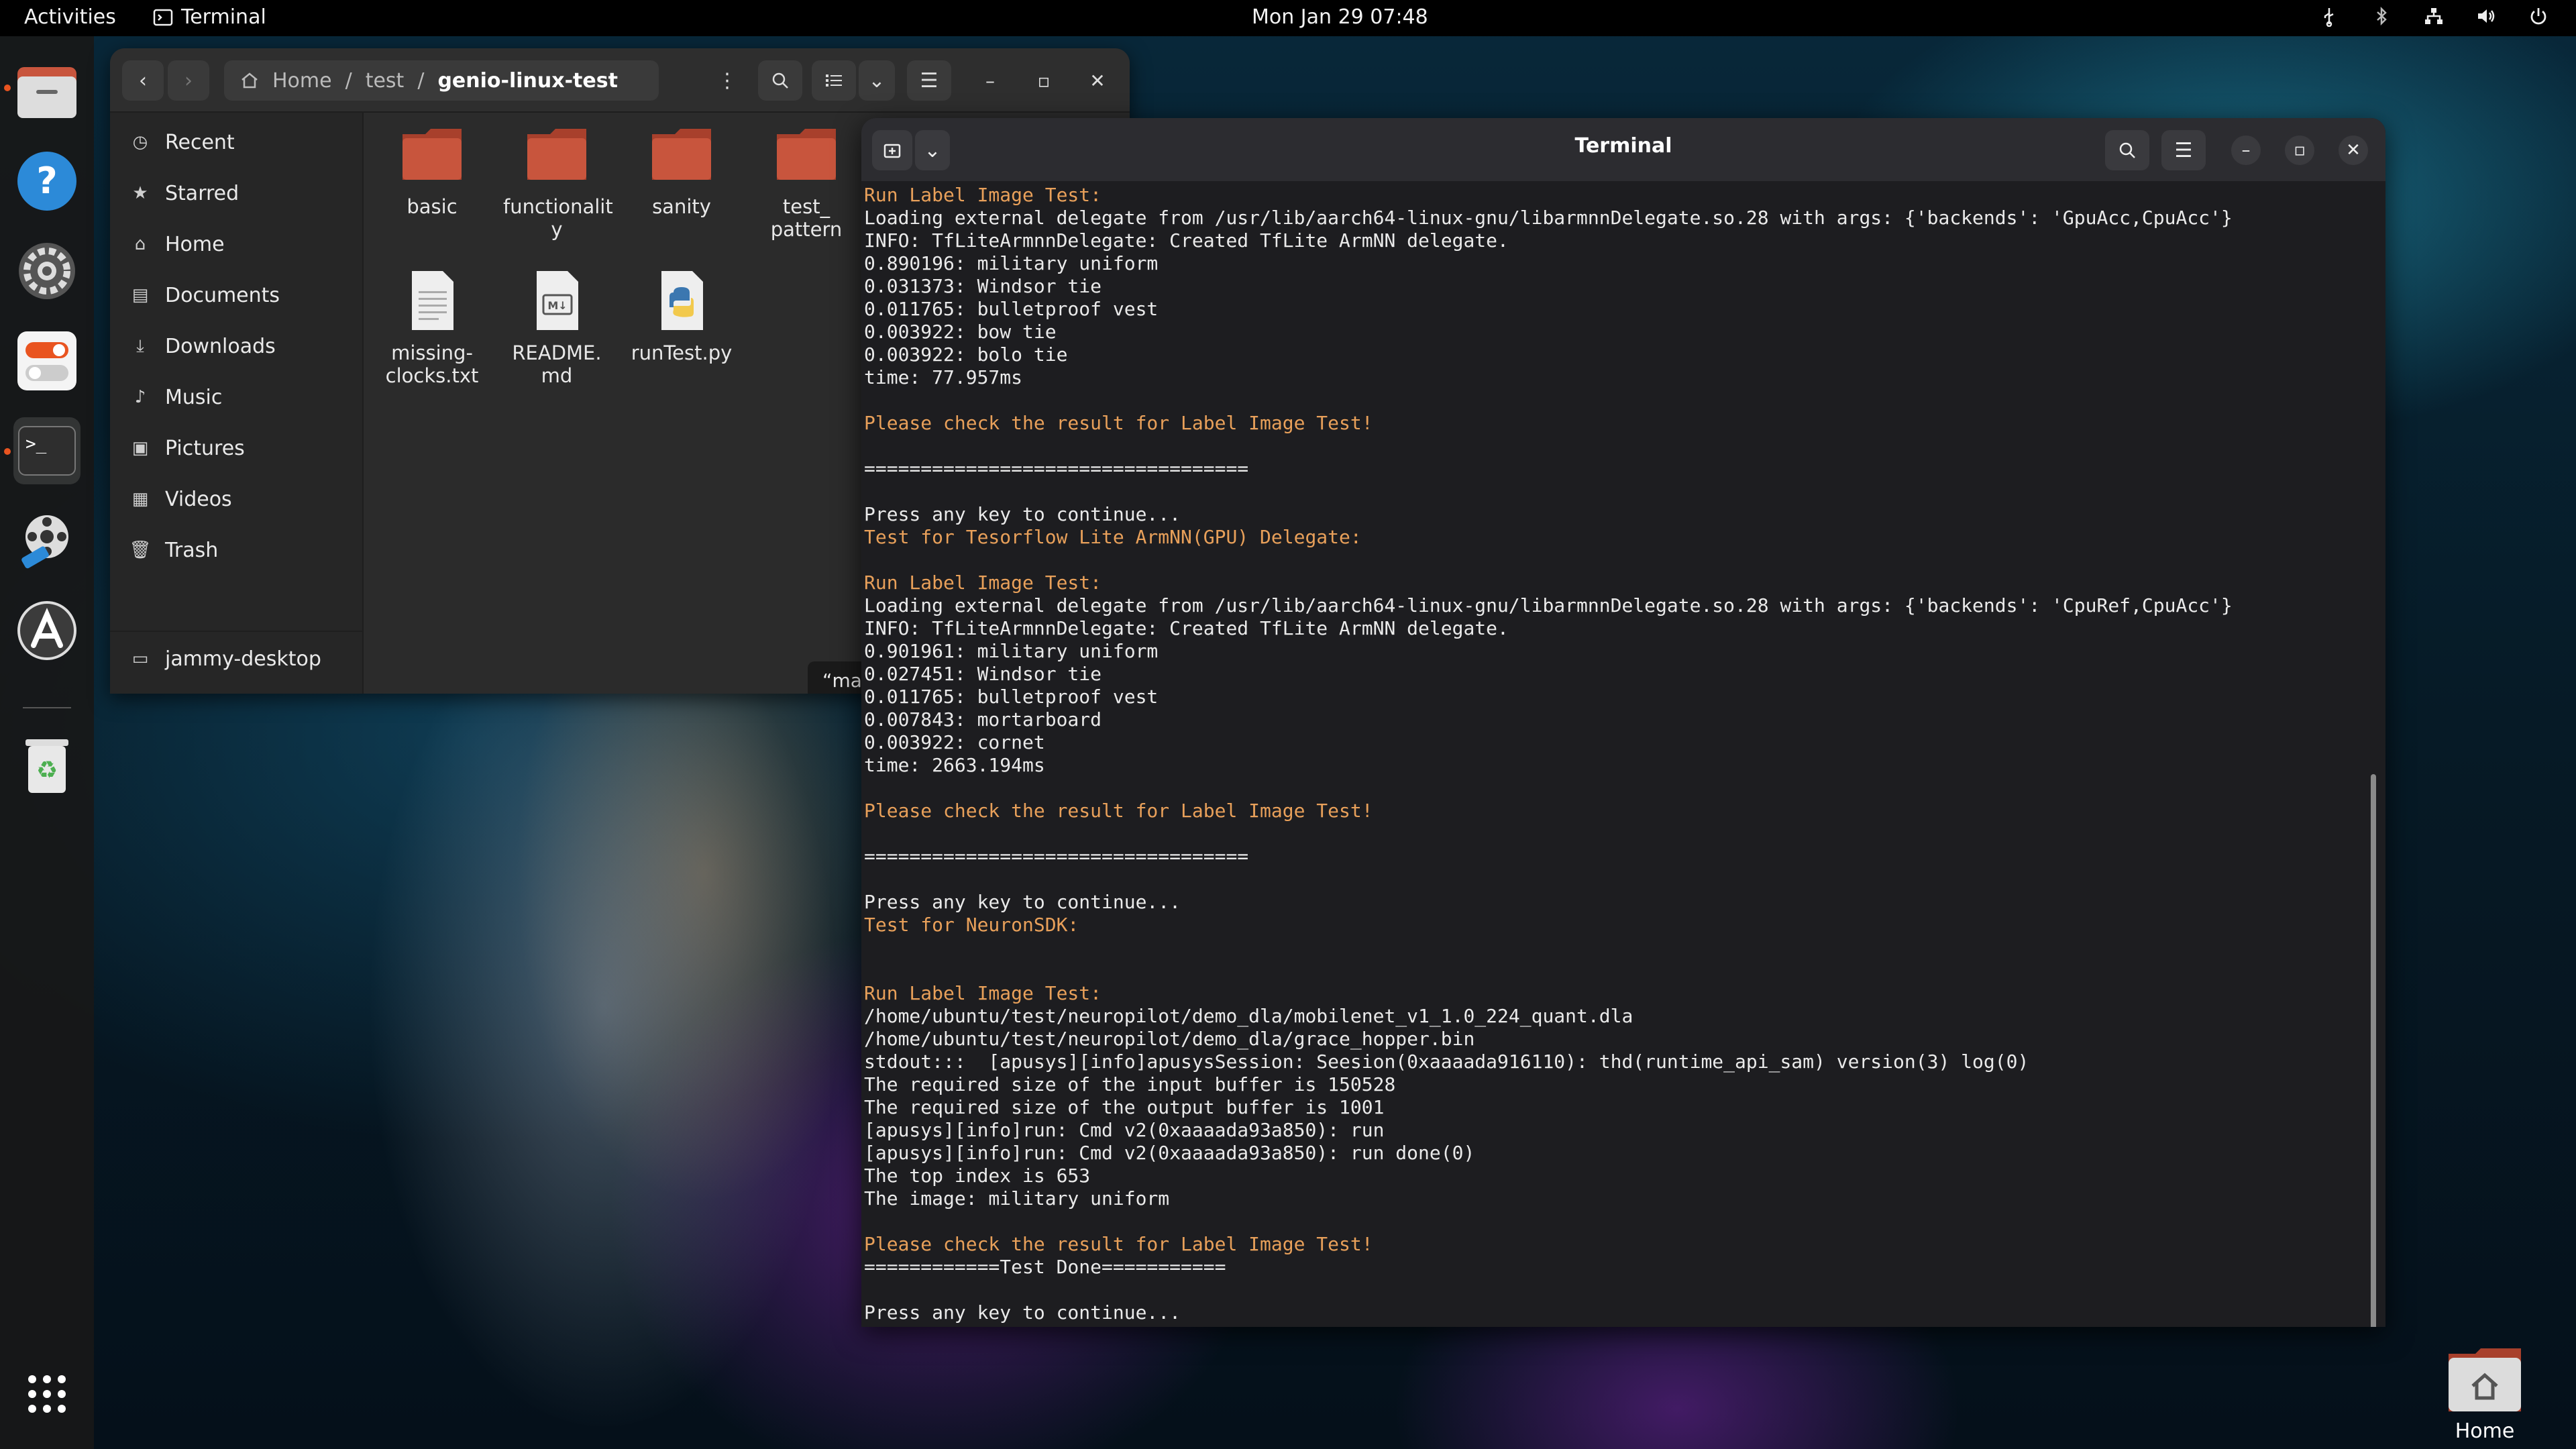  What do you see at coordinates (194, 397) in the screenshot?
I see `sidebar-item-label: Music` at bounding box center [194, 397].